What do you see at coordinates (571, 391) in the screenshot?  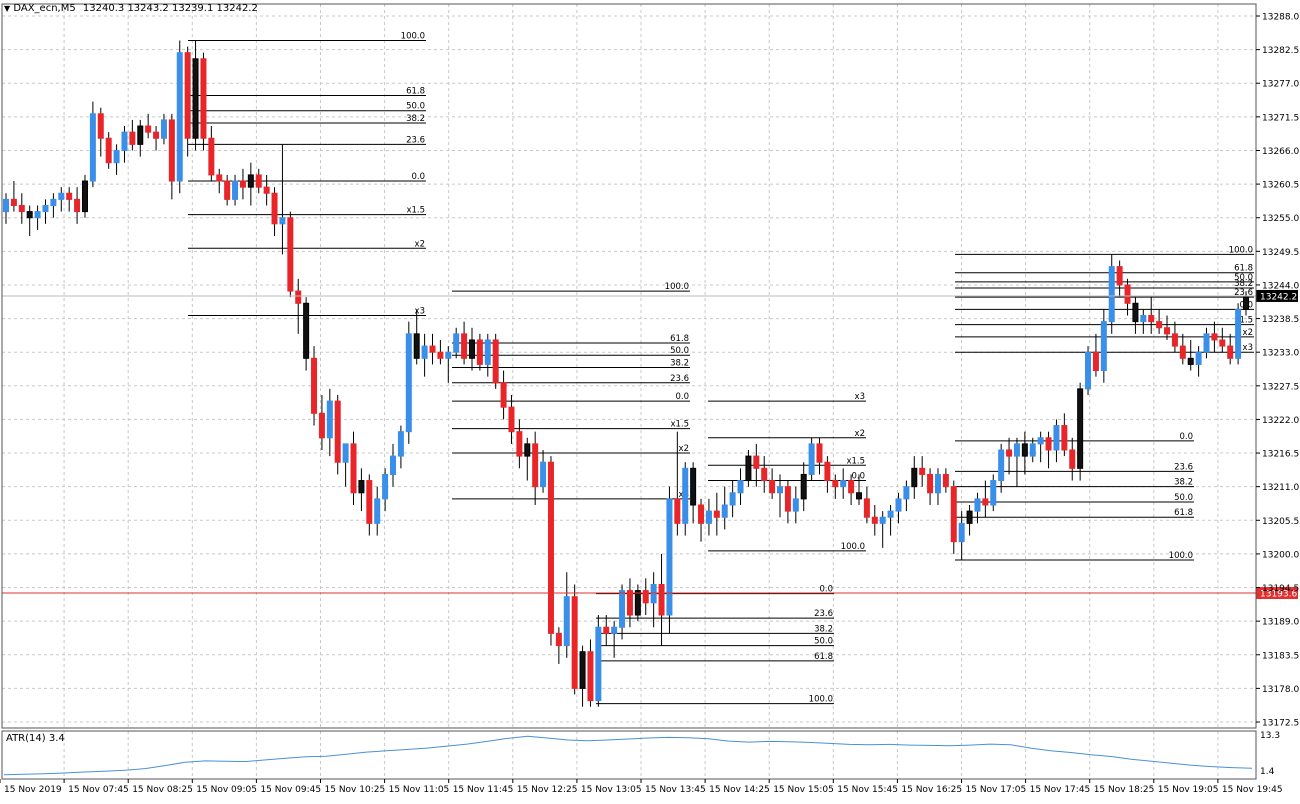 I see `fibonacci-group: 100.061.850.038.223.60.0x1.5x2x3` at bounding box center [571, 391].